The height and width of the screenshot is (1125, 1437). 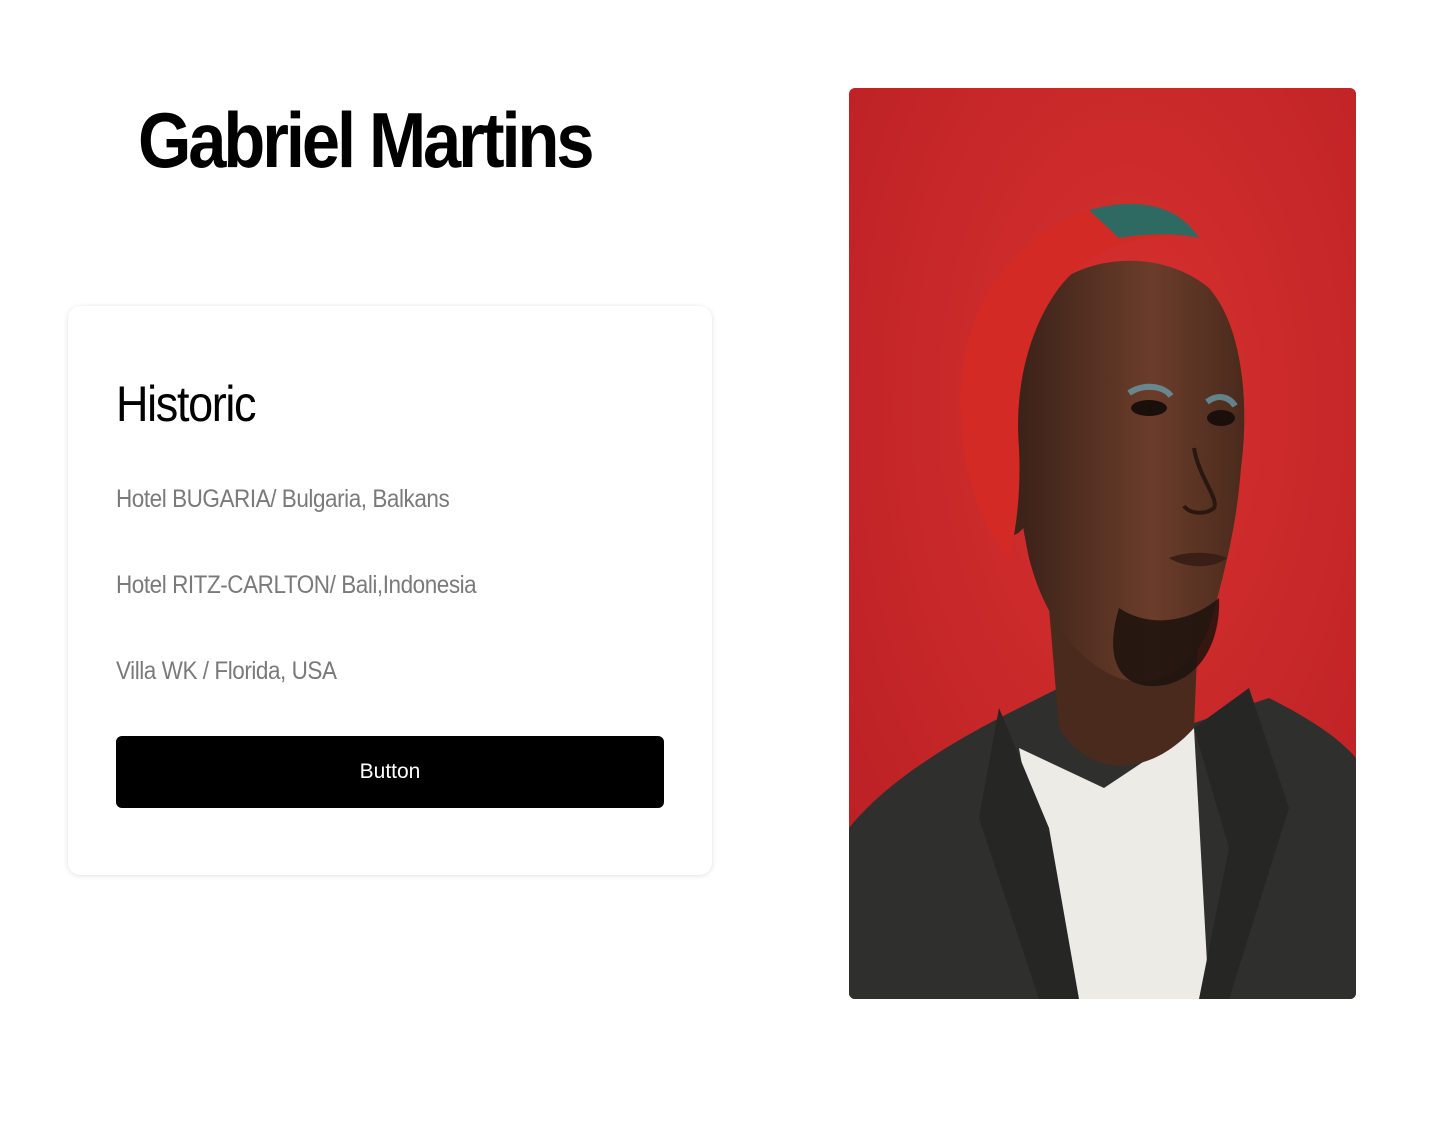 What do you see at coordinates (366, 140) in the screenshot?
I see `profile-name: Gabriel Martins` at bounding box center [366, 140].